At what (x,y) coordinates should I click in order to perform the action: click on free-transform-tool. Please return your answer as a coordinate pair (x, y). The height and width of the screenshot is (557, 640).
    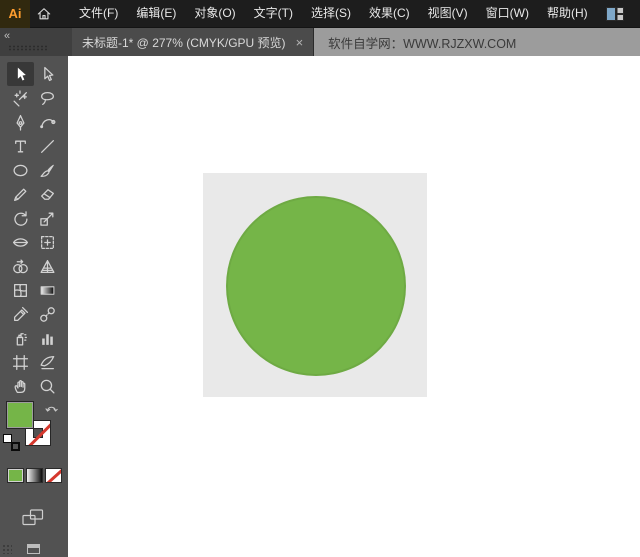
    Looking at the image, I should click on (47, 242).